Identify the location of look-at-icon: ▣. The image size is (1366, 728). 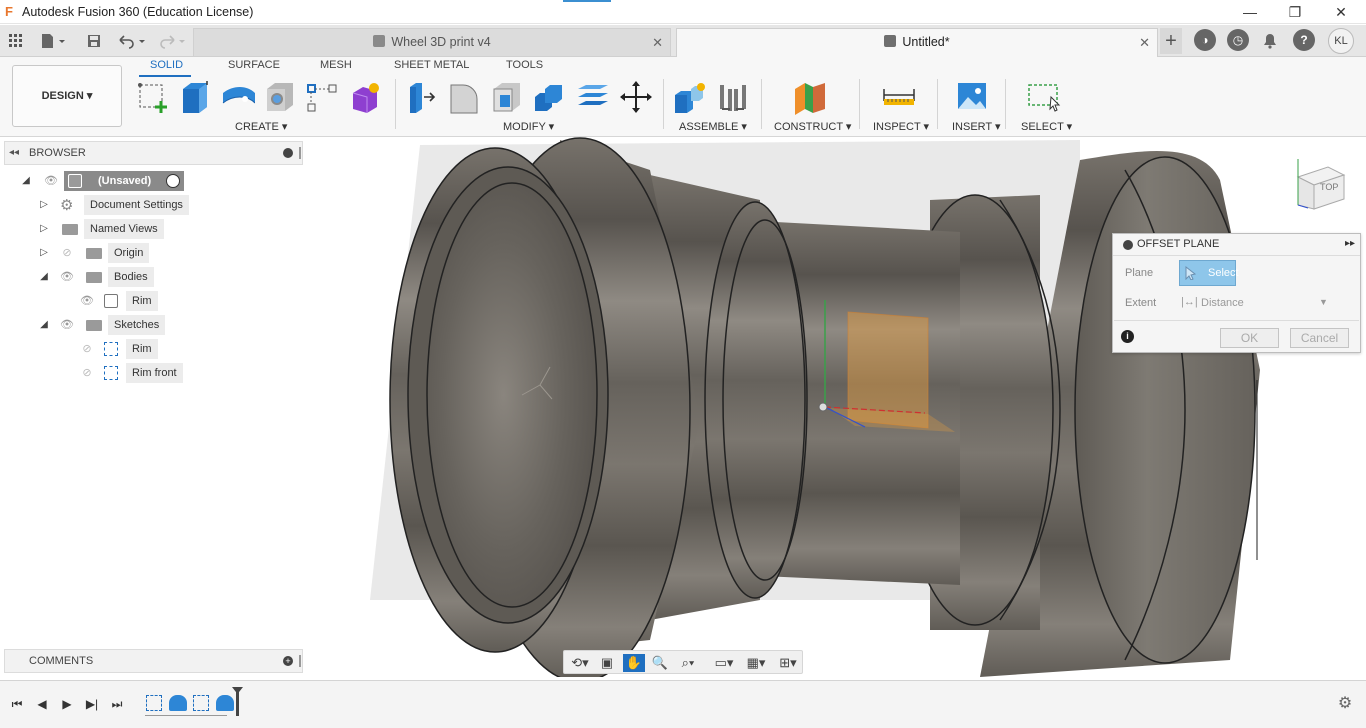
(607, 663).